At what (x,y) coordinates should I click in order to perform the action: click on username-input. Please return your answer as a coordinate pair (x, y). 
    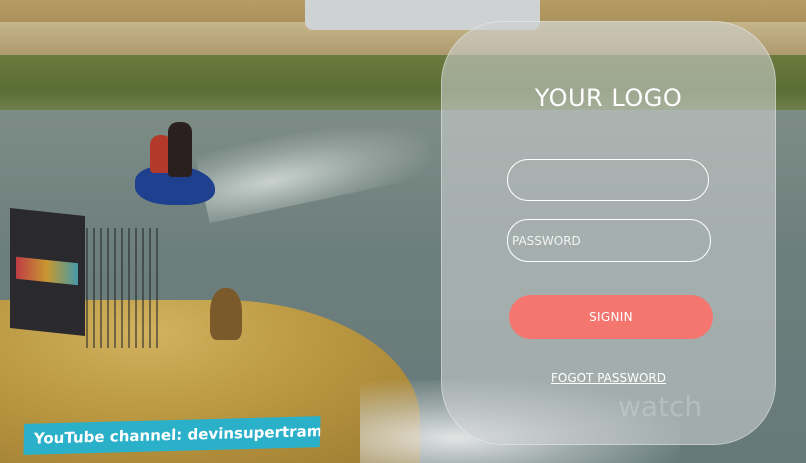
    Looking at the image, I should click on (608, 180).